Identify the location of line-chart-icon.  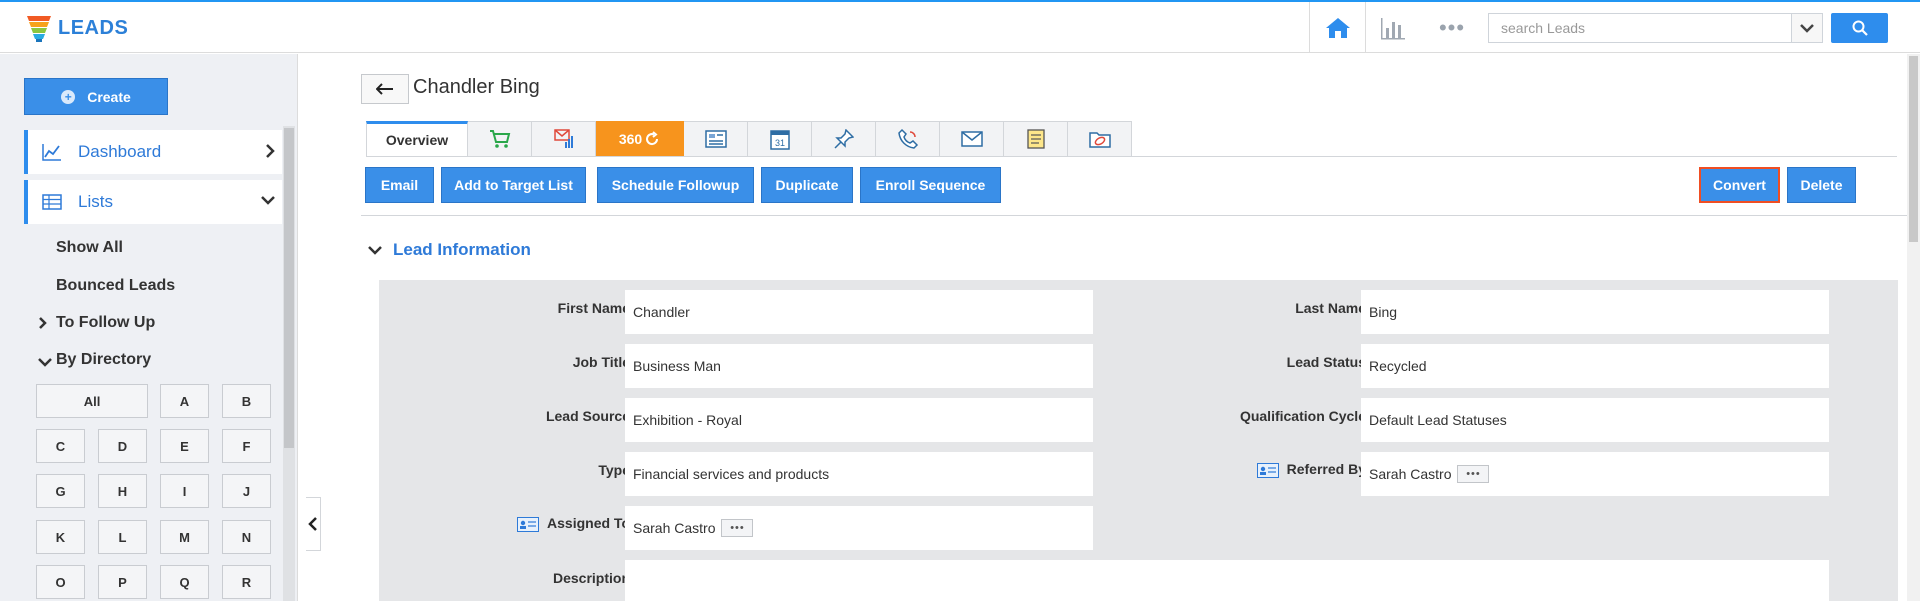
(52, 152).